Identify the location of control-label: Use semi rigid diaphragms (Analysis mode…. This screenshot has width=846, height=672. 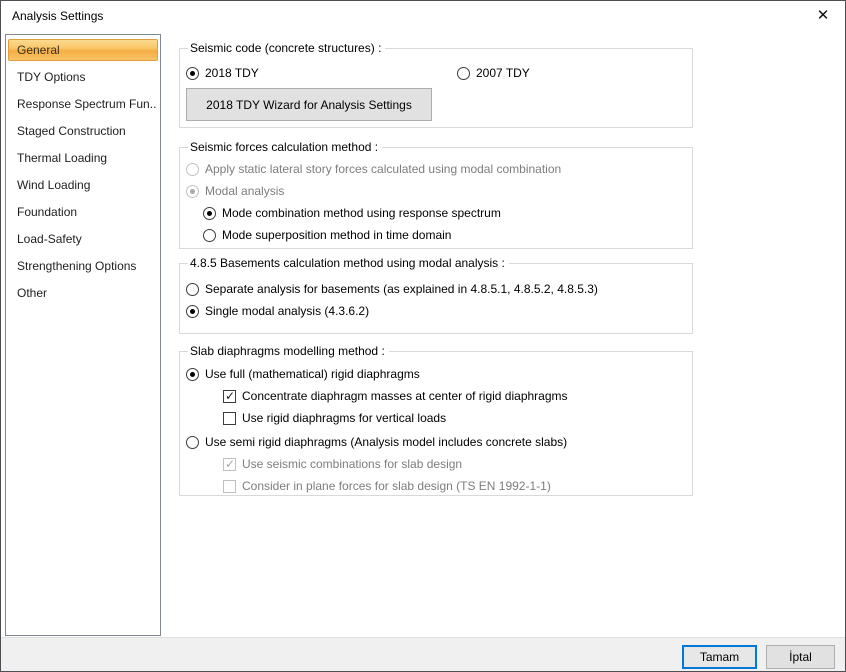
(386, 442).